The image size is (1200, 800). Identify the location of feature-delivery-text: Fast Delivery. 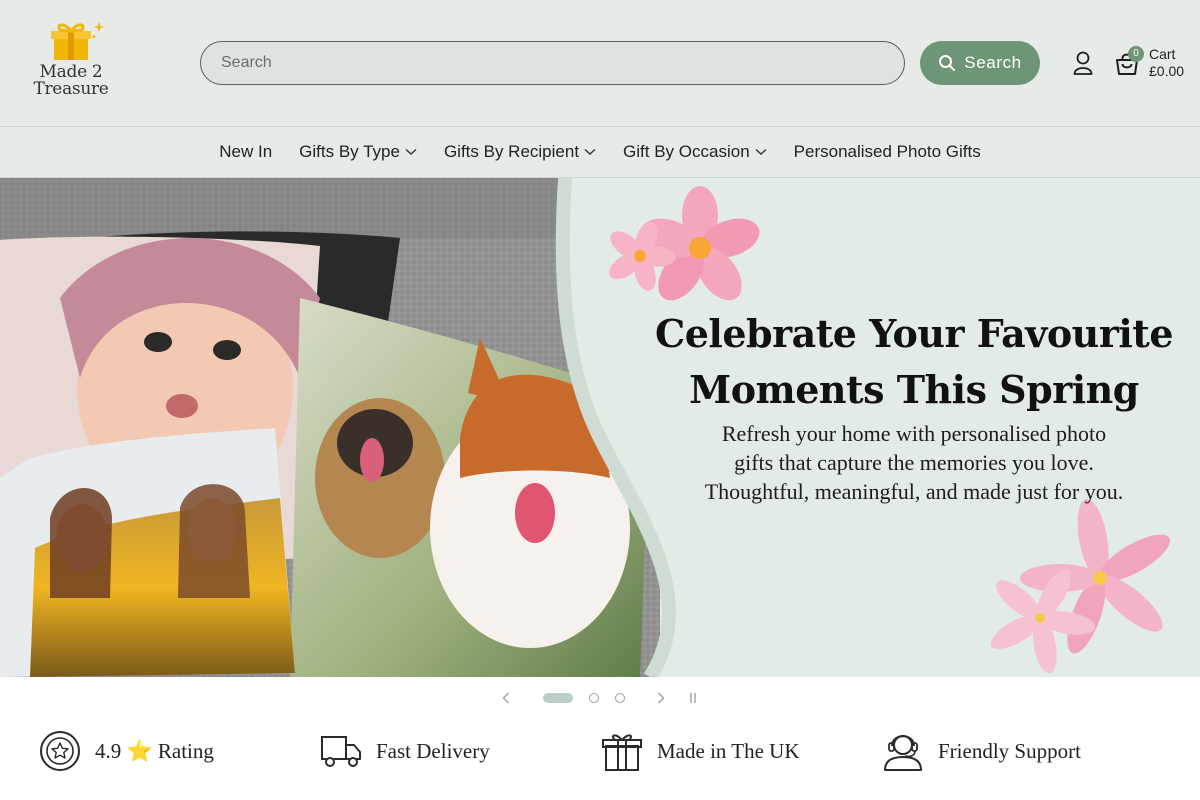
(433, 750).